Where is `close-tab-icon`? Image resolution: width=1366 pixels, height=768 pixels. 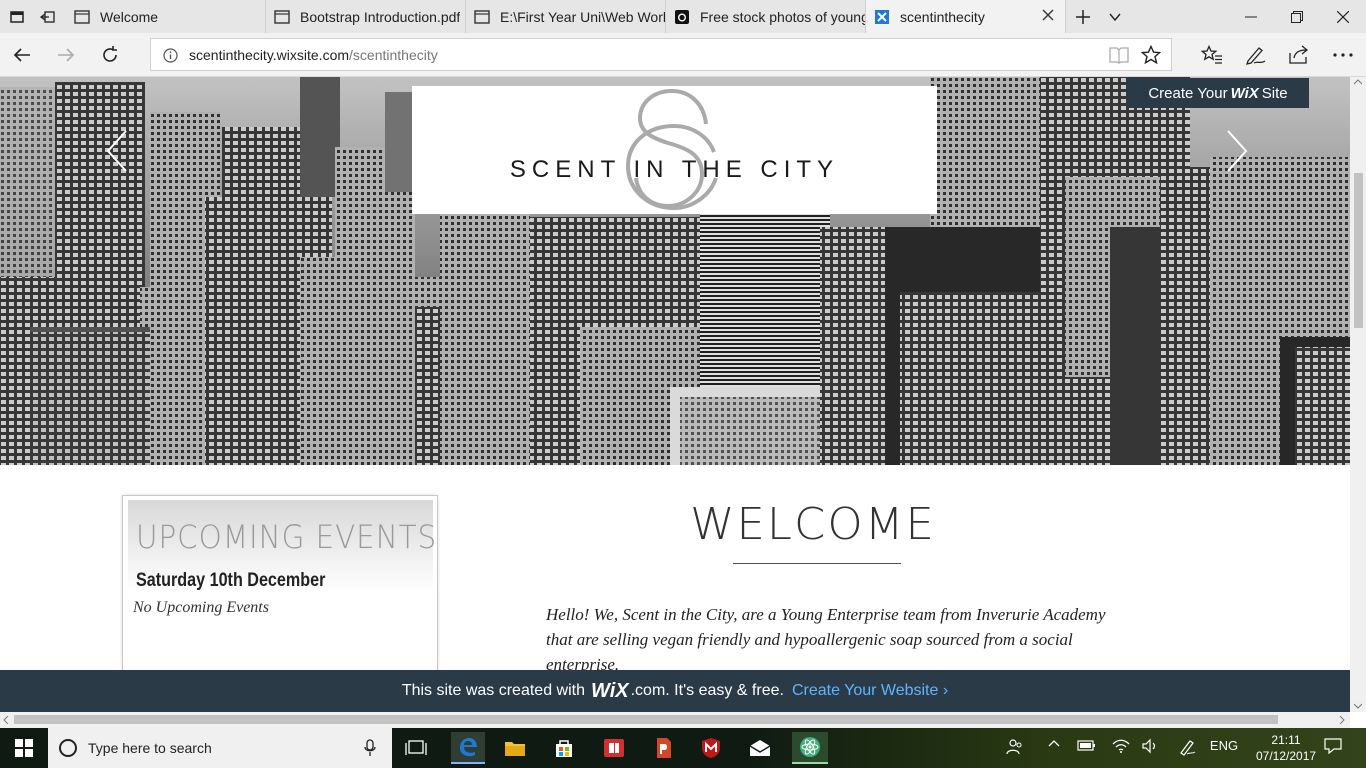
close-tab-icon is located at coordinates (1048, 16).